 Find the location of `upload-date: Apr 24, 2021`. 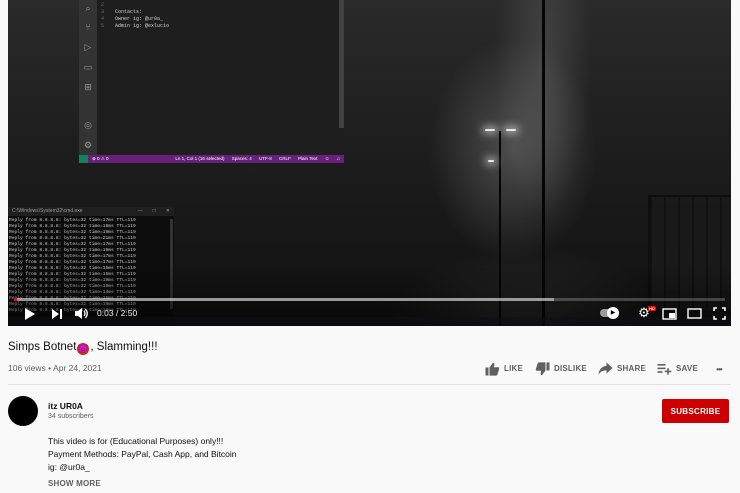

upload-date: Apr 24, 2021 is located at coordinates (77, 368).